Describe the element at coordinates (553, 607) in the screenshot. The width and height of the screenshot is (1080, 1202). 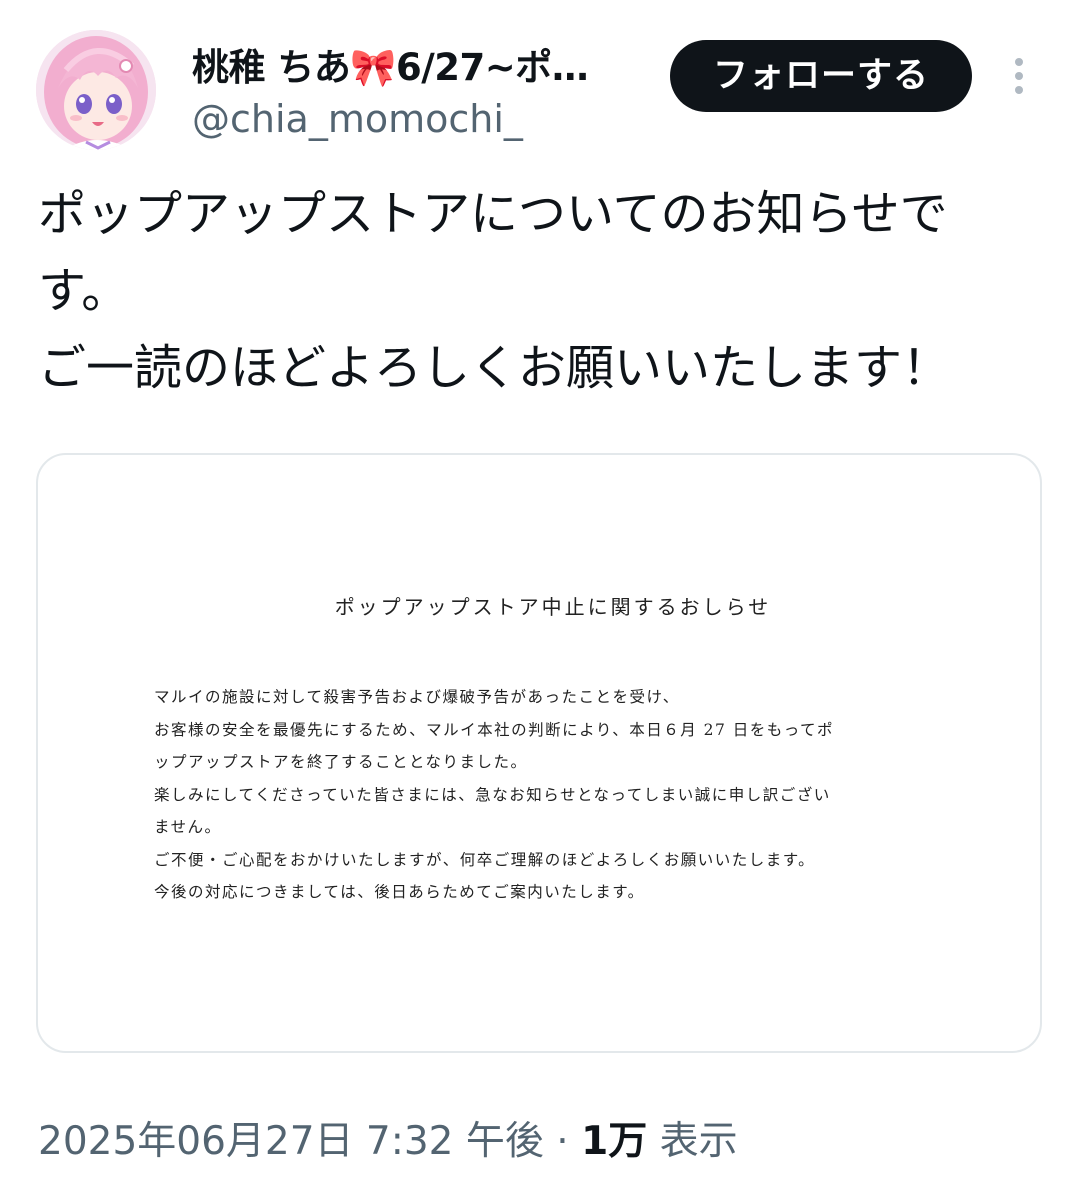
I see `notice-title: ポップアップストア中止に関するおしらせ` at that location.